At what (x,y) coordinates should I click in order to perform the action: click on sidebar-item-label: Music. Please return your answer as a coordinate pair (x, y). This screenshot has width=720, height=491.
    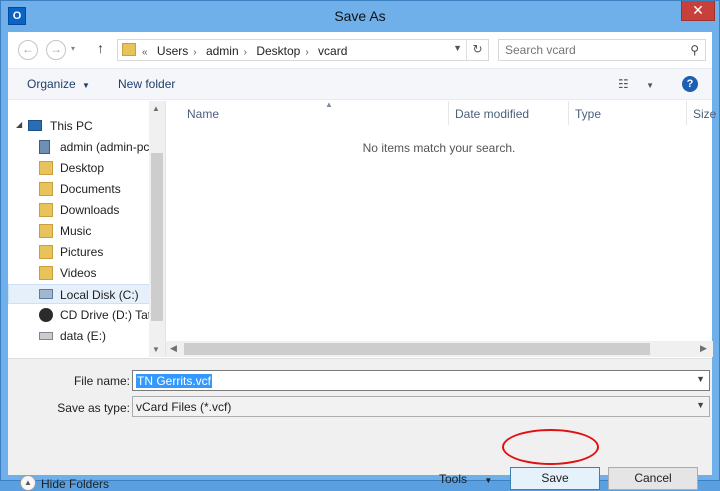
    Looking at the image, I should click on (76, 231).